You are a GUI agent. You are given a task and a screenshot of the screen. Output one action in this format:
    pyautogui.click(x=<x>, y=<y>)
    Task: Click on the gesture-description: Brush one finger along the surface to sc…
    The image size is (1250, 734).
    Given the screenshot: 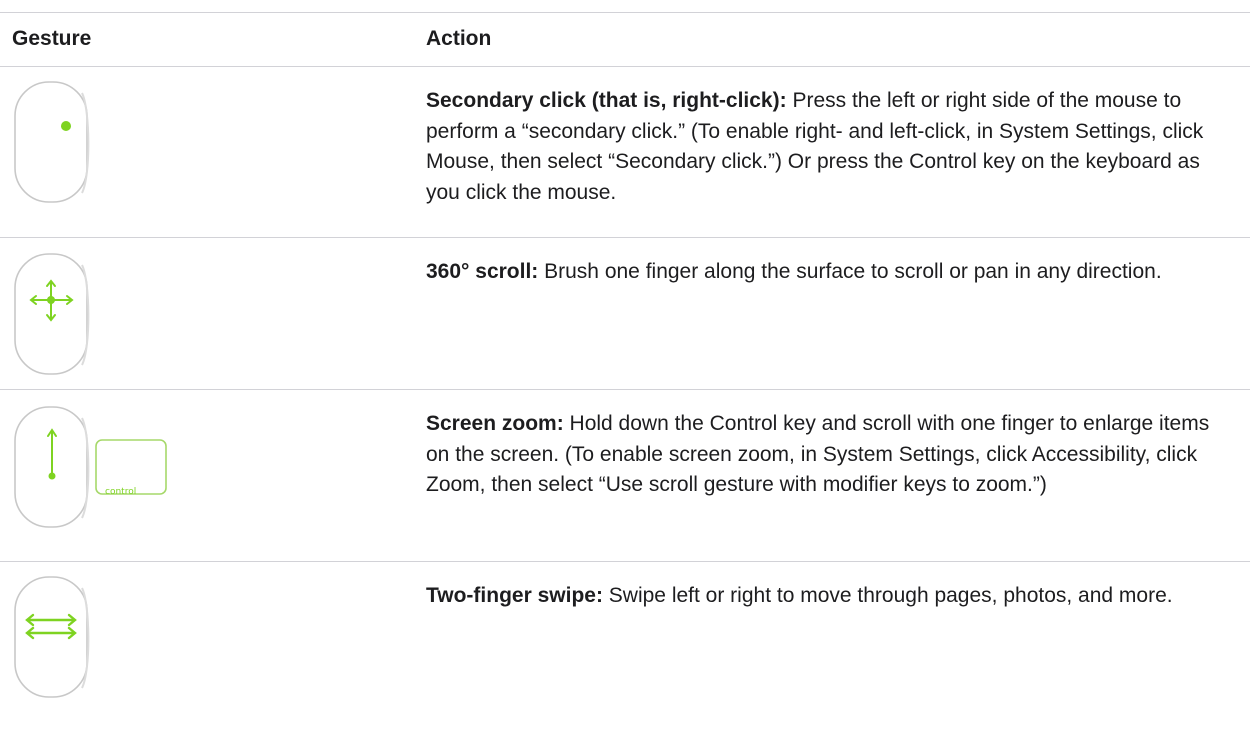 What is the action you would take?
    pyautogui.click(x=850, y=271)
    